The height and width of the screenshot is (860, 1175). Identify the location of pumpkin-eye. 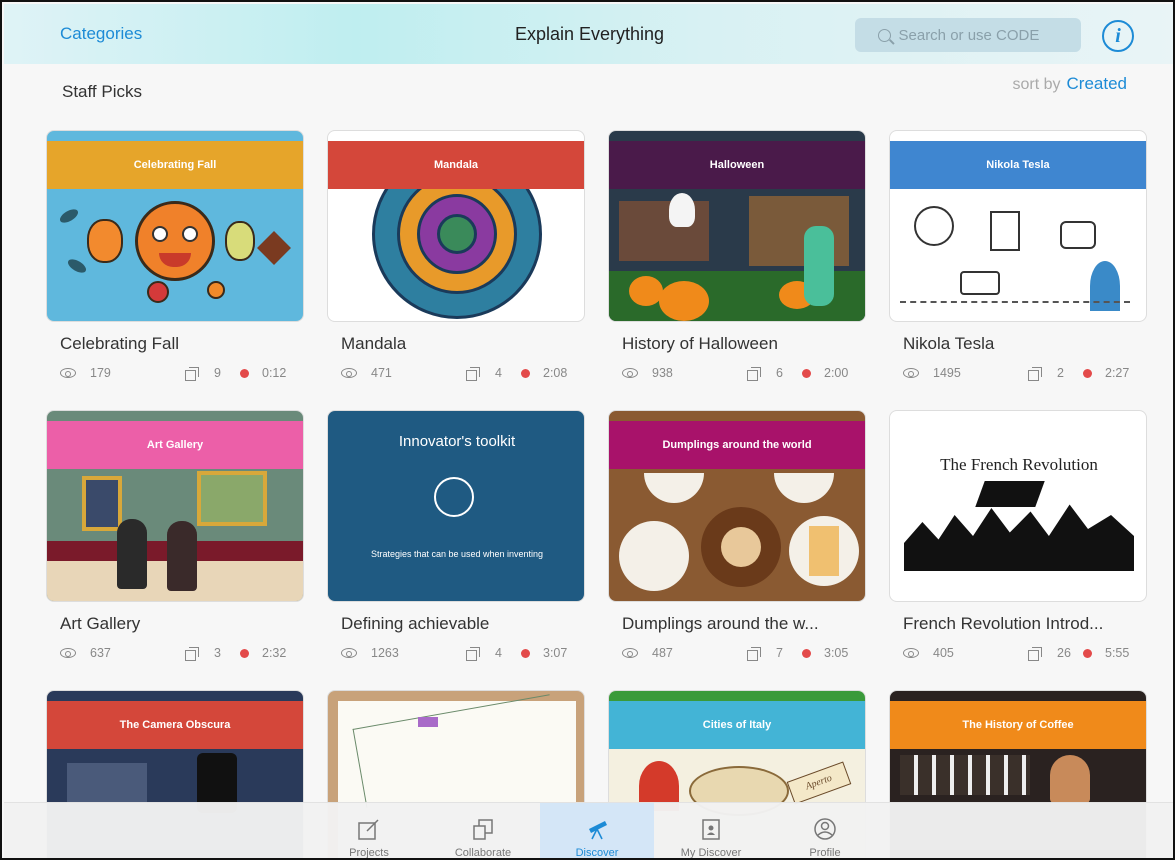
(160, 234).